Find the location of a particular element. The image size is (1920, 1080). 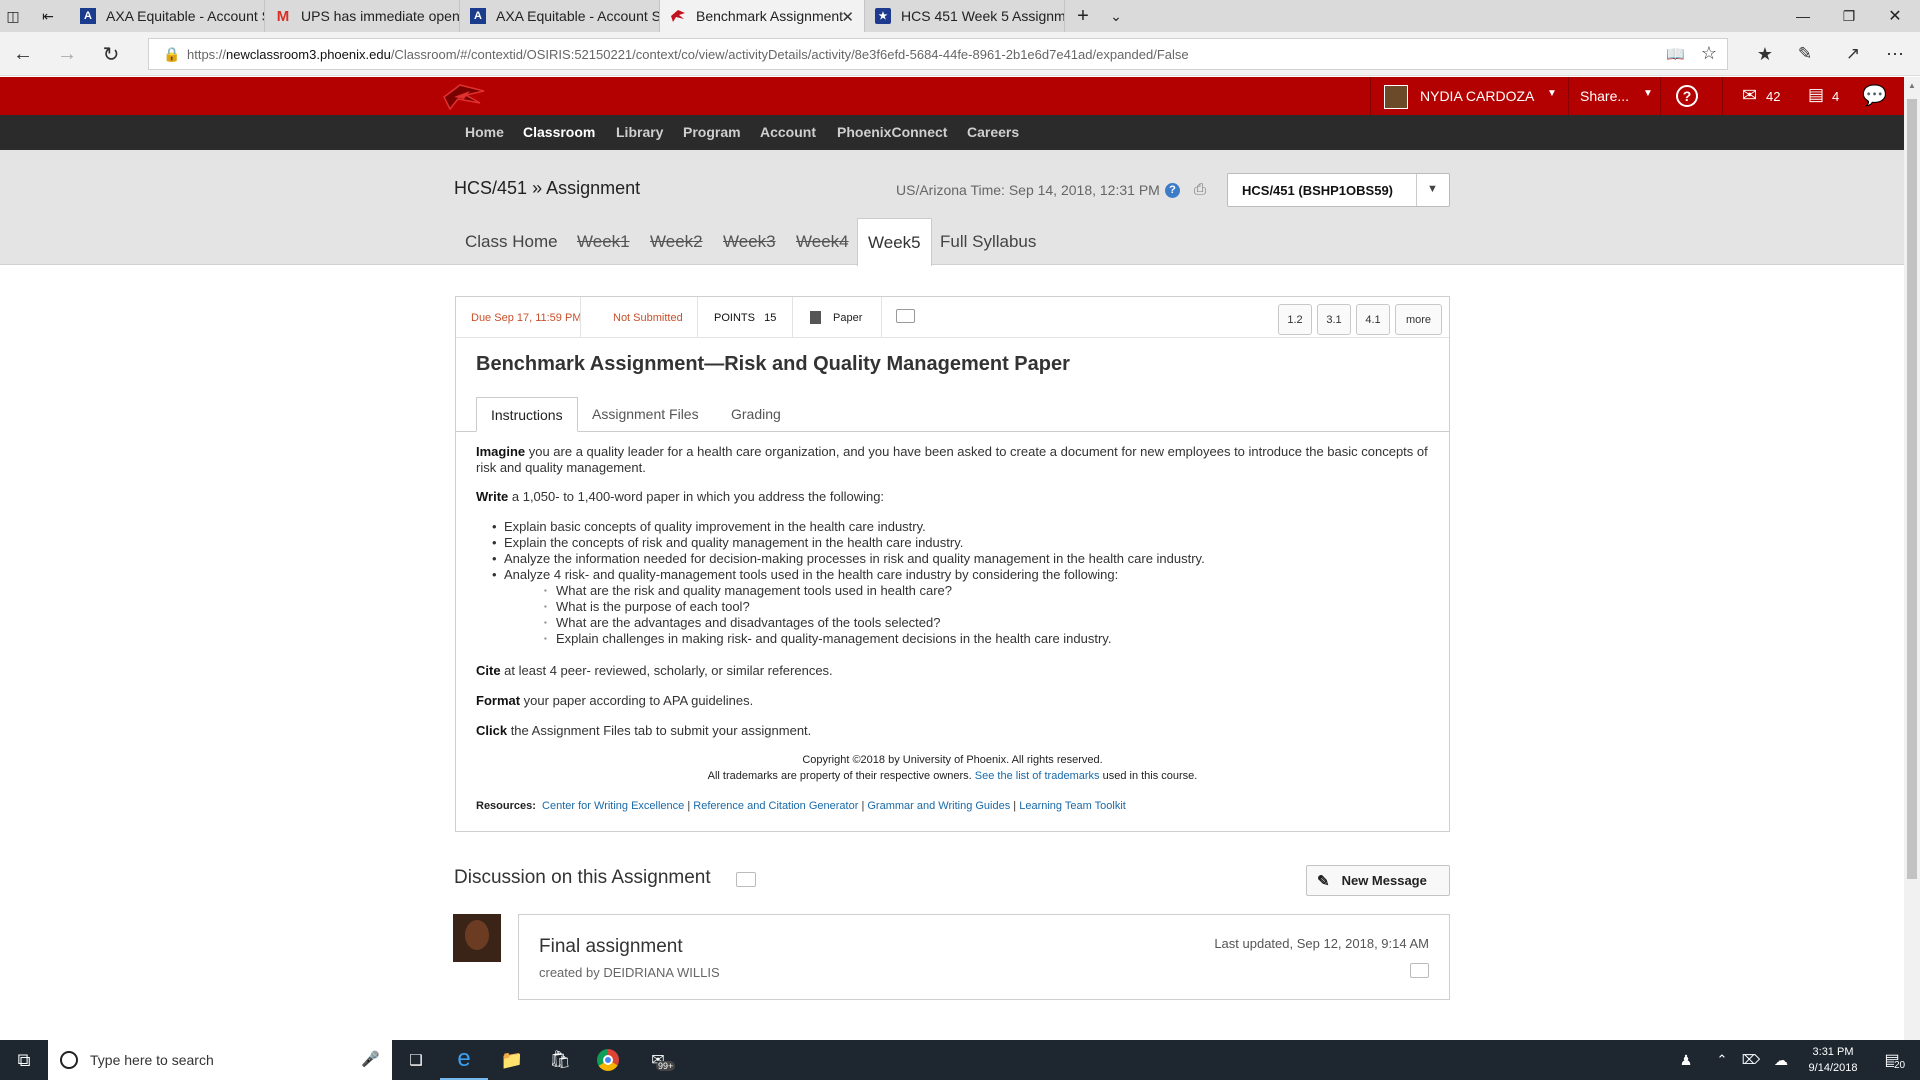

clock: 3:31 PM 9/14/2018 is located at coordinates (1833, 1060).